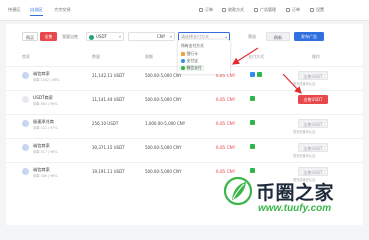  I want to click on watermark-title: 币圈之家, so click(295, 193).